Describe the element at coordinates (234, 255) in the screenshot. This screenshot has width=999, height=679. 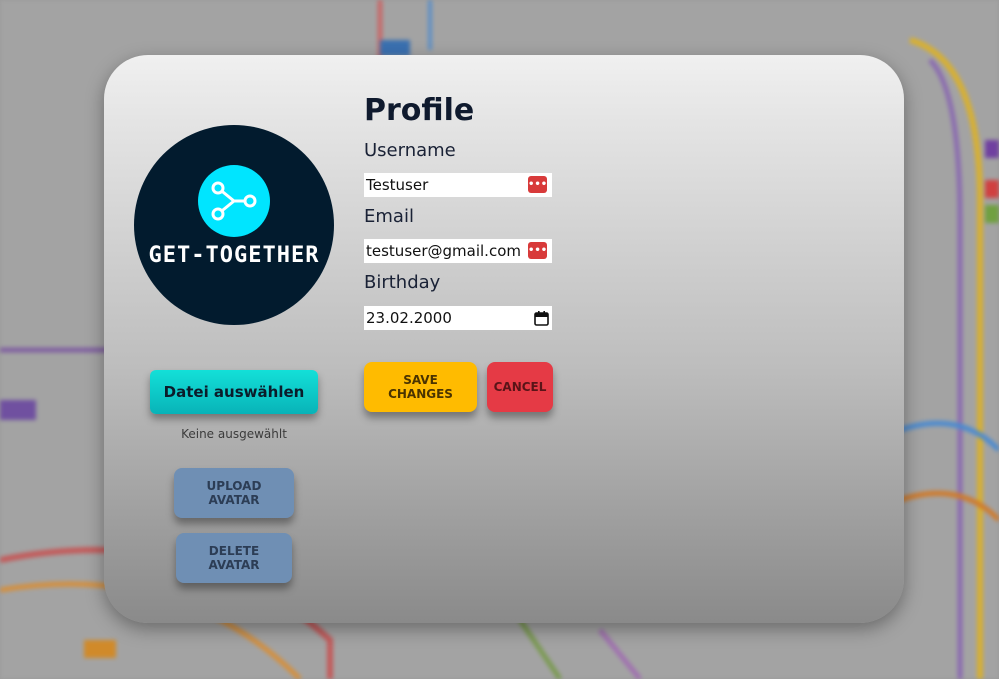
I see `logo-wordmark: GET-TOGETHER` at that location.